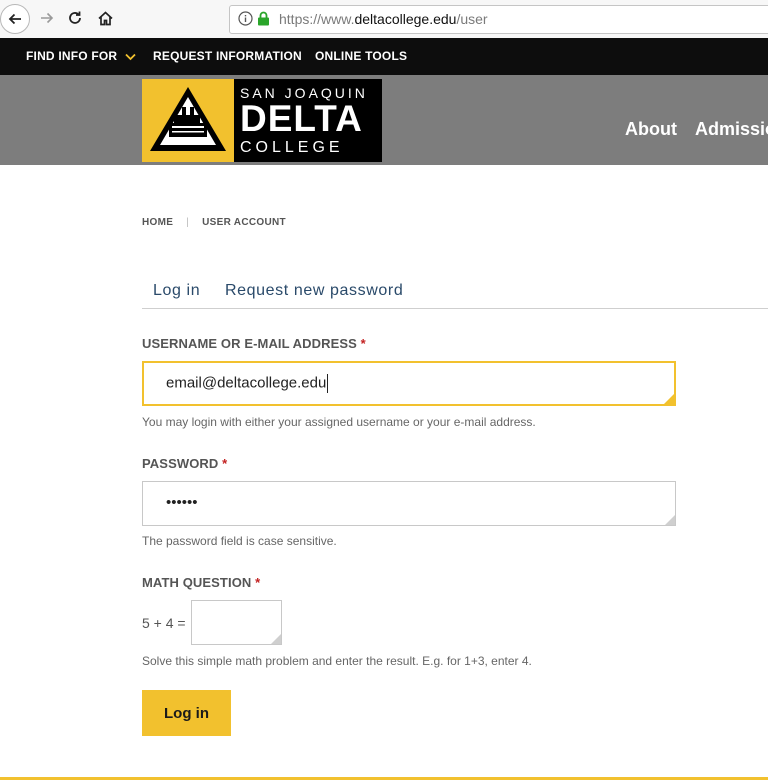 Image resolution: width=768 pixels, height=780 pixels. What do you see at coordinates (157, 222) in the screenshot?
I see `breadcrumb-home: HOME` at bounding box center [157, 222].